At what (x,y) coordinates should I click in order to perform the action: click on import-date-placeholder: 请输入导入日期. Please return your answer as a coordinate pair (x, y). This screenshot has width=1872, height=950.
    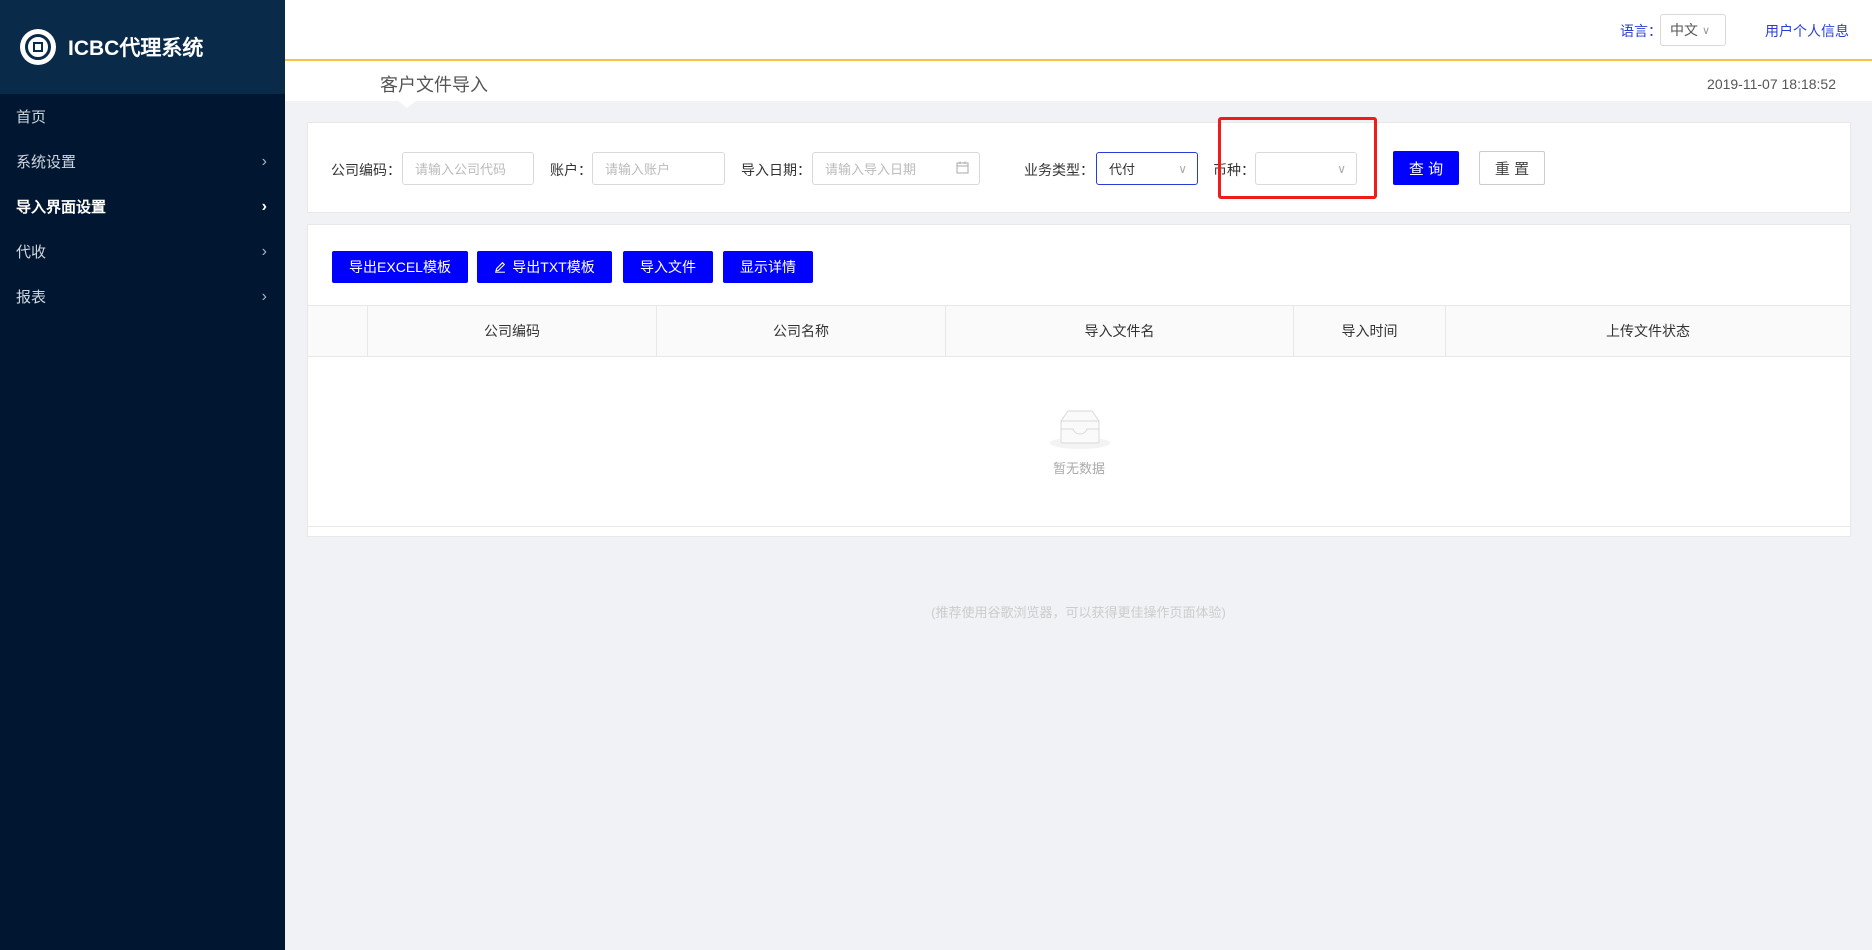
    Looking at the image, I should click on (871, 169).